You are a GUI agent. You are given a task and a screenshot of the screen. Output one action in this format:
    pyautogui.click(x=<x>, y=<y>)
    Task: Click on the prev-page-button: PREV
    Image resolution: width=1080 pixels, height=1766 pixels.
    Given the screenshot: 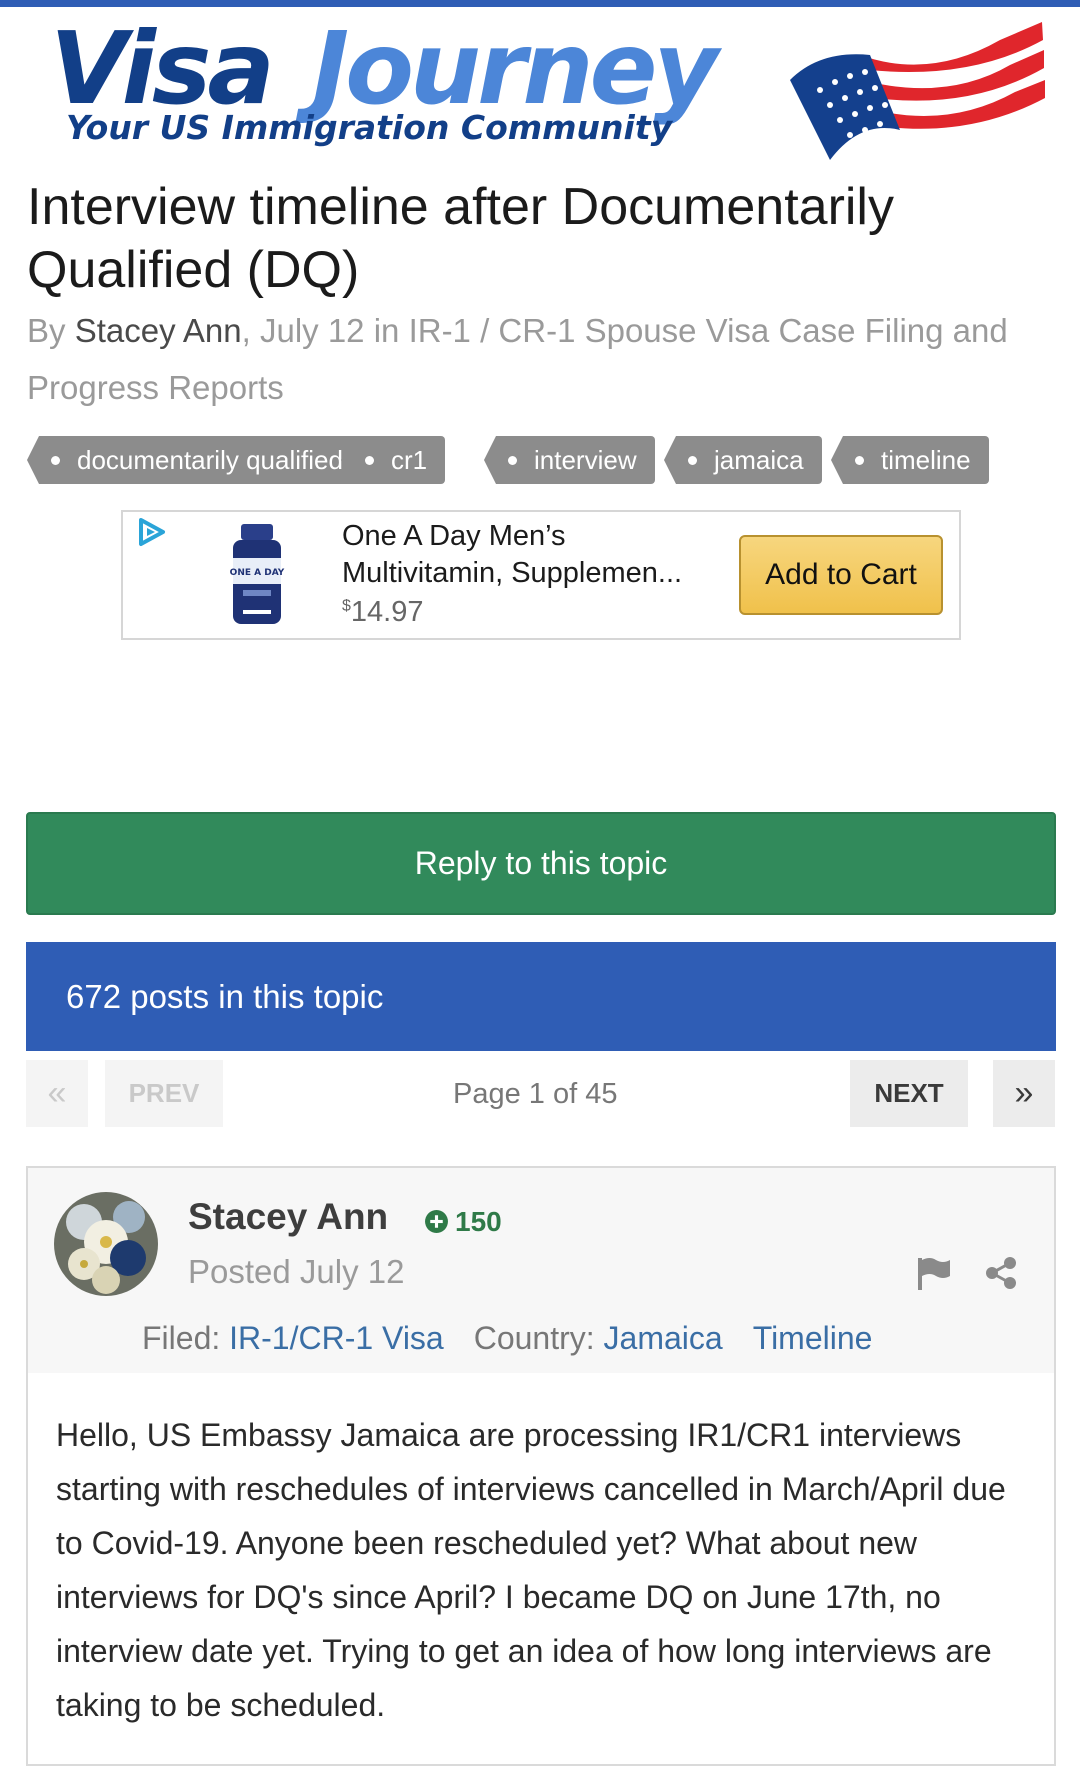 What is the action you would take?
    pyautogui.click(x=164, y=1093)
    